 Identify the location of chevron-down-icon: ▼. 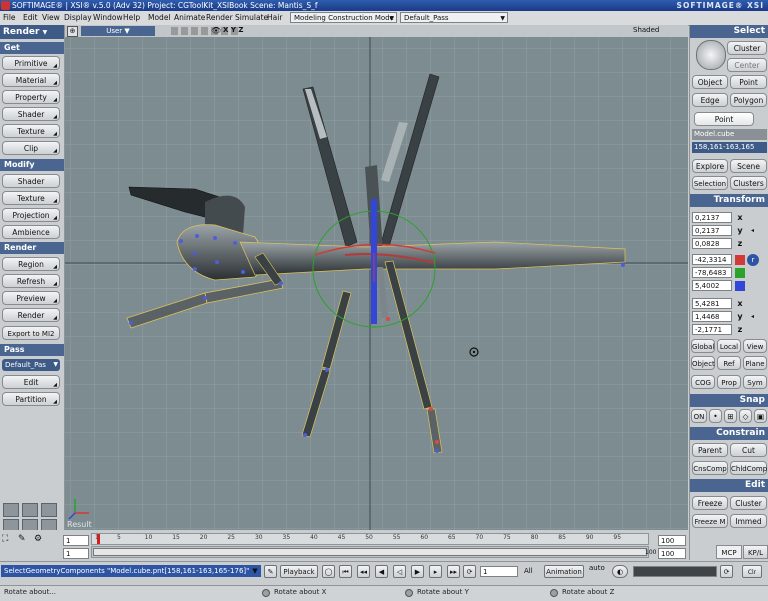
(255, 571).